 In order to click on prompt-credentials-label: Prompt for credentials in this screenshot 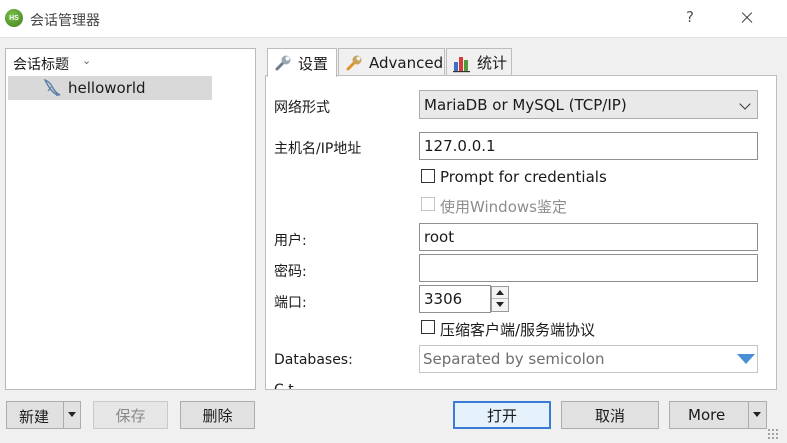, I will do `click(523, 177)`.